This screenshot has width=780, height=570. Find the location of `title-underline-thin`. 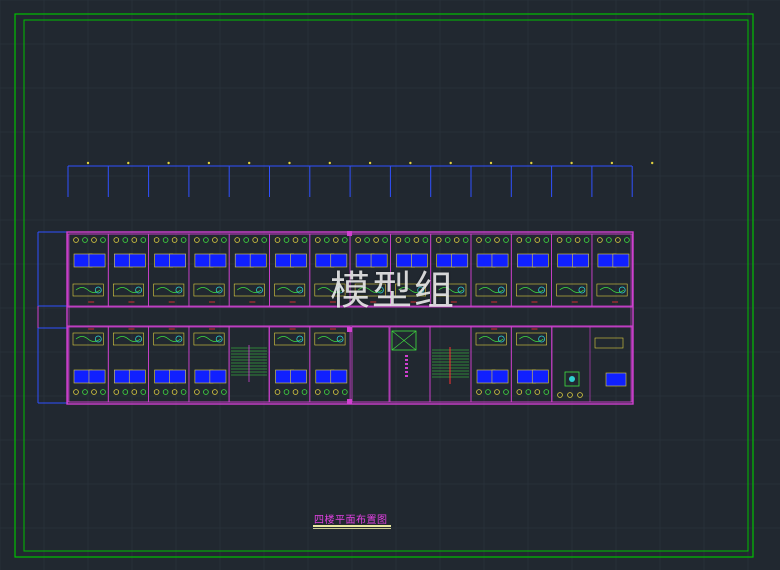

title-underline-thin is located at coordinates (352, 528).